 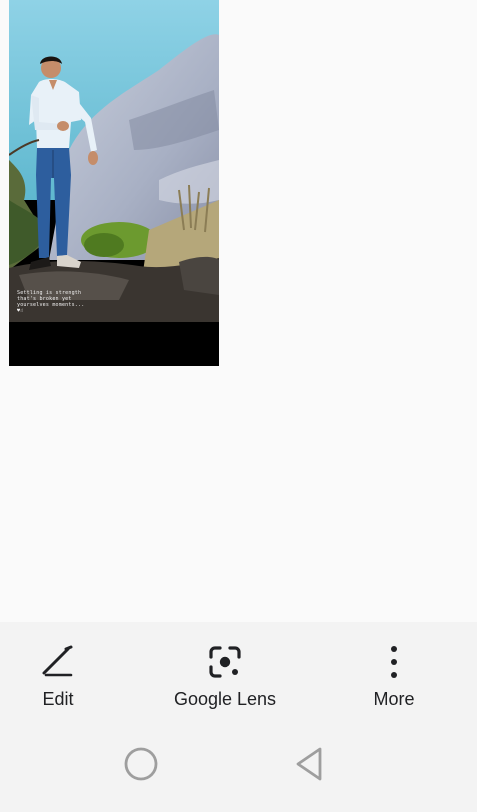 I want to click on home-button, so click(x=141, y=766).